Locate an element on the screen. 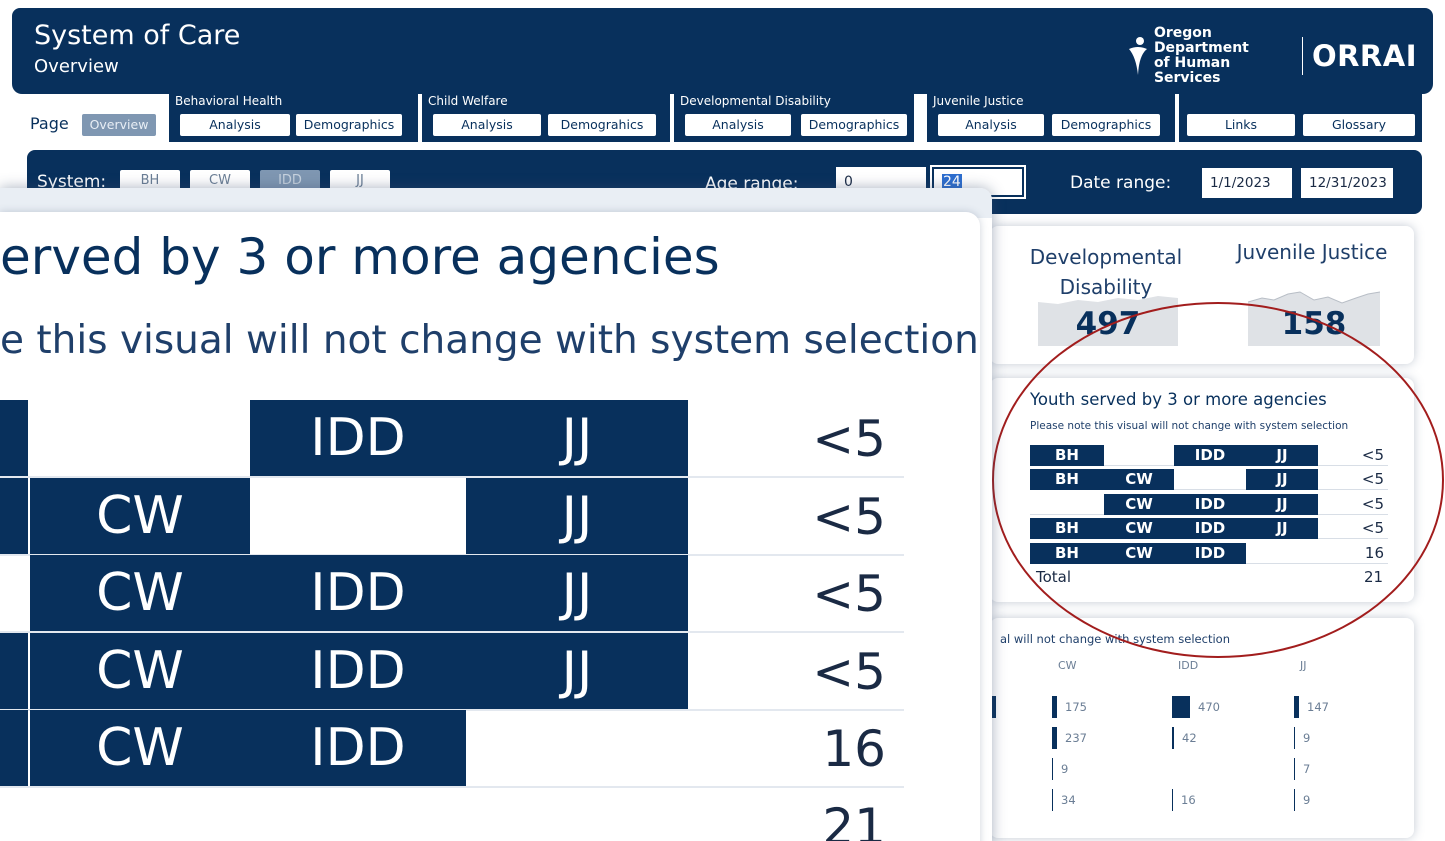 Image resolution: width=1445 pixels, height=841 pixels. agency-line-1: Oregon Department is located at coordinates (1201, 40).